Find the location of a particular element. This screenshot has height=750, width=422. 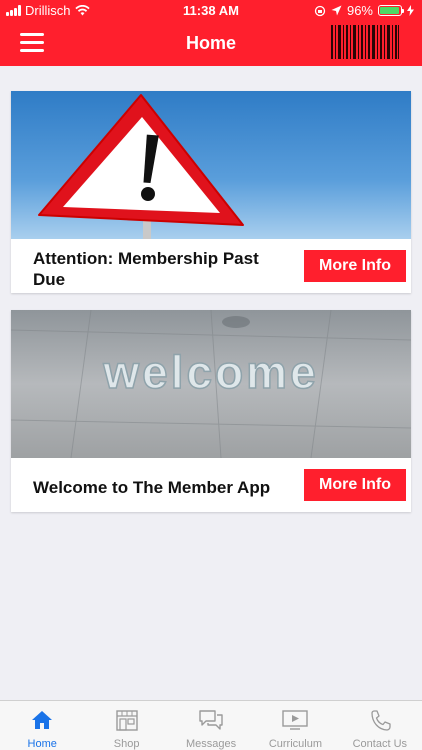

rotation-lock-icon is located at coordinates (320, 10).